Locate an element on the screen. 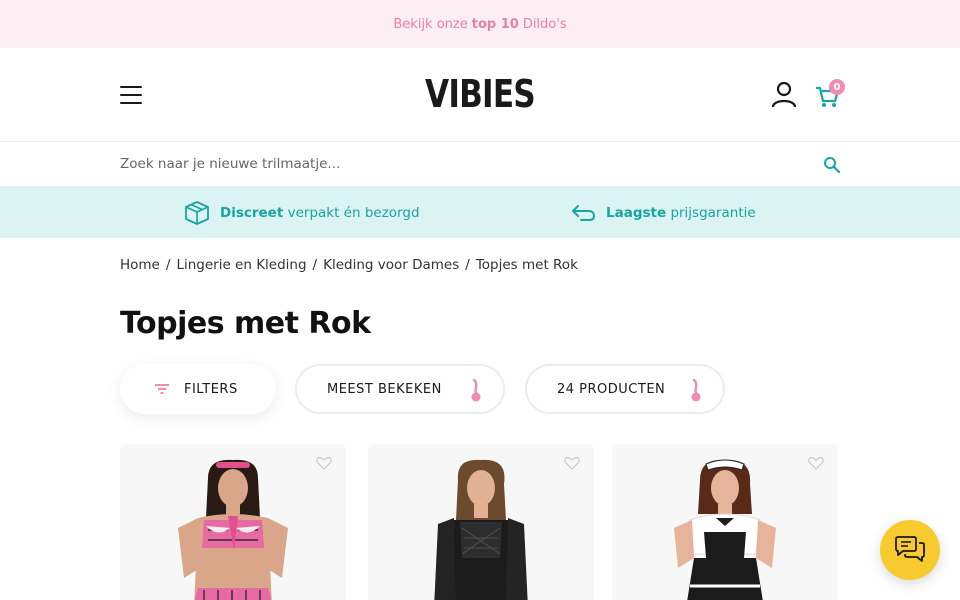 This screenshot has height=600, width=960. sort-dropdown: MEEST BEKEKEN is located at coordinates (400, 389).